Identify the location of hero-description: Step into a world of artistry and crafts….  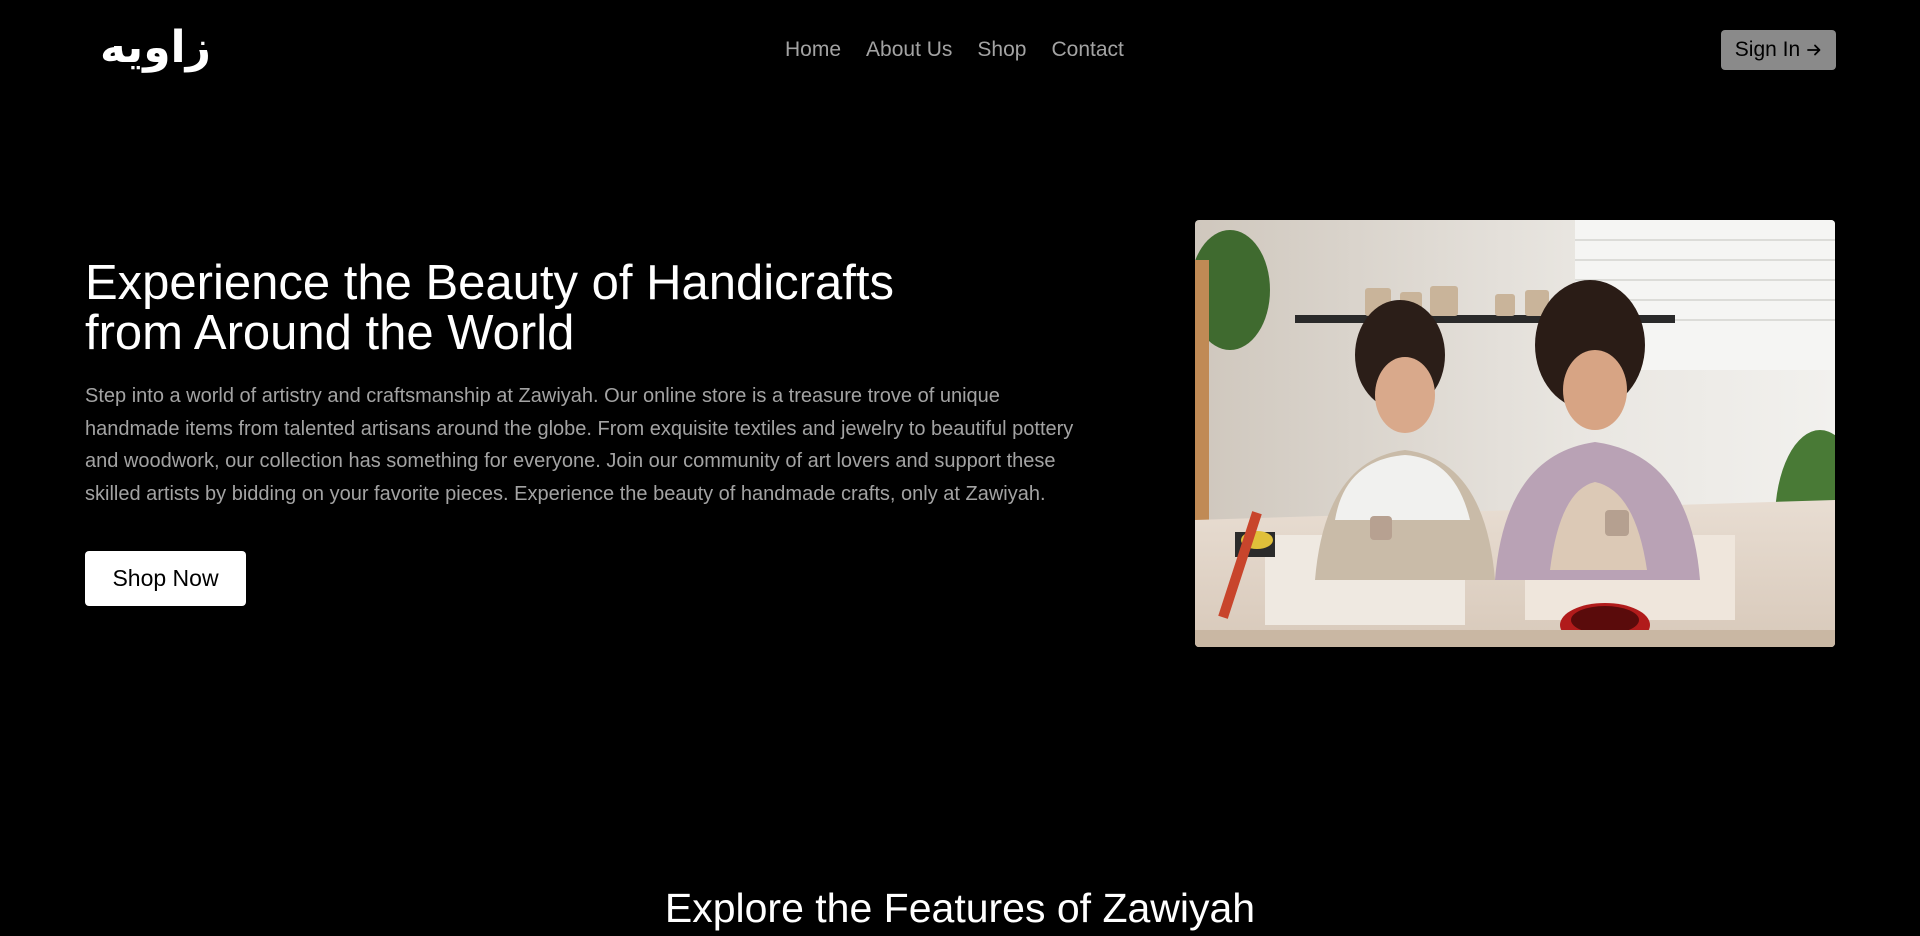
(579, 445).